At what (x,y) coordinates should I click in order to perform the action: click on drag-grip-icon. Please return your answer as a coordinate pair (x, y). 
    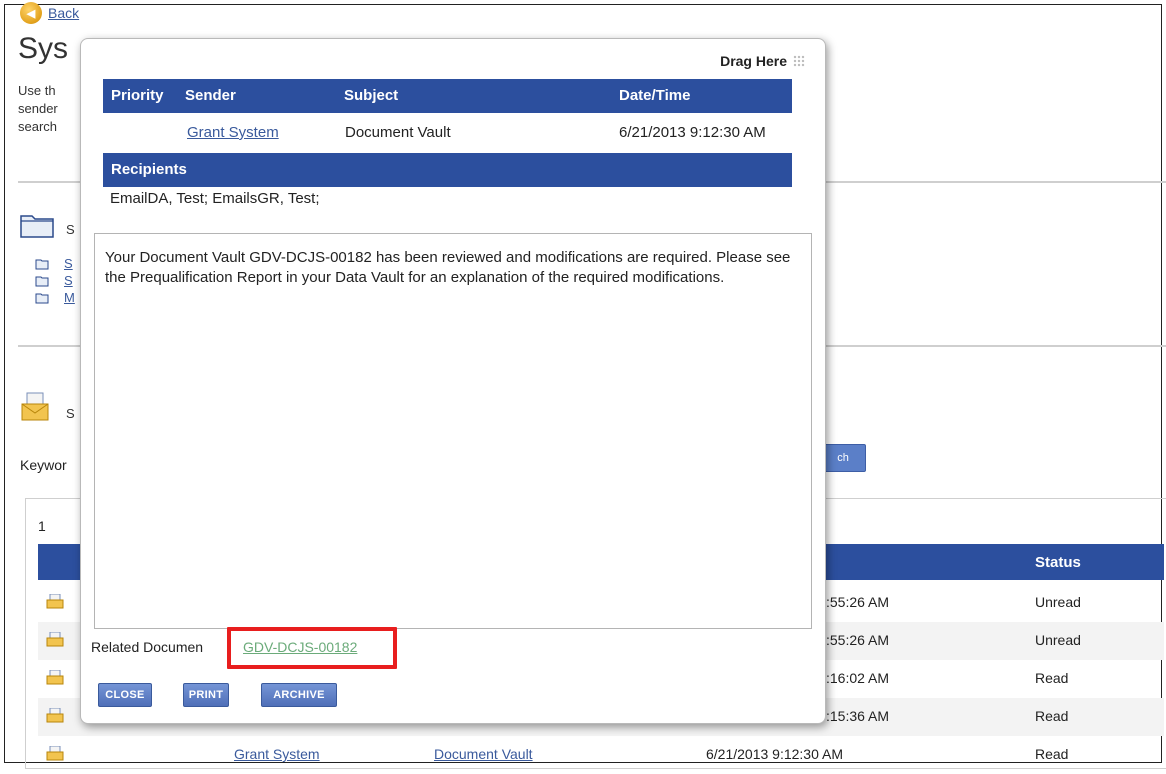
    Looking at the image, I should click on (799, 61).